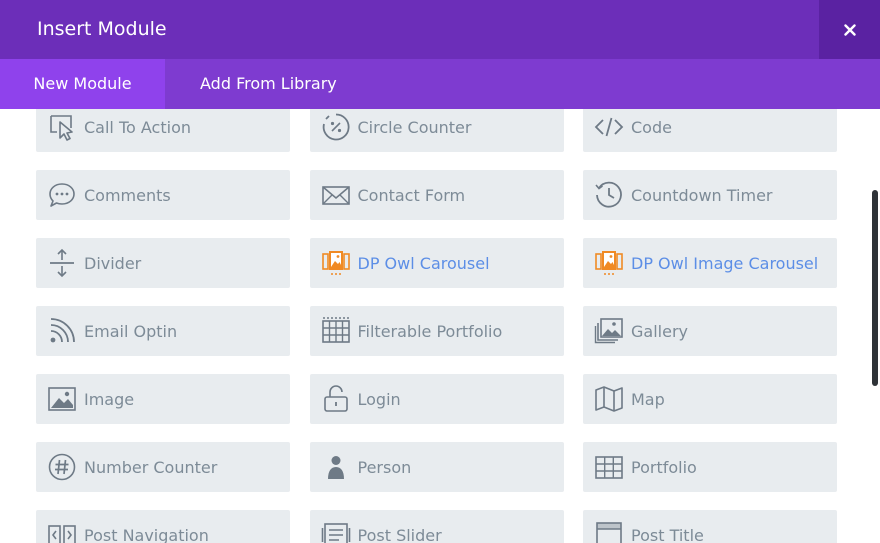 This screenshot has height=543, width=880. I want to click on module-comments: Comments, so click(163, 195).